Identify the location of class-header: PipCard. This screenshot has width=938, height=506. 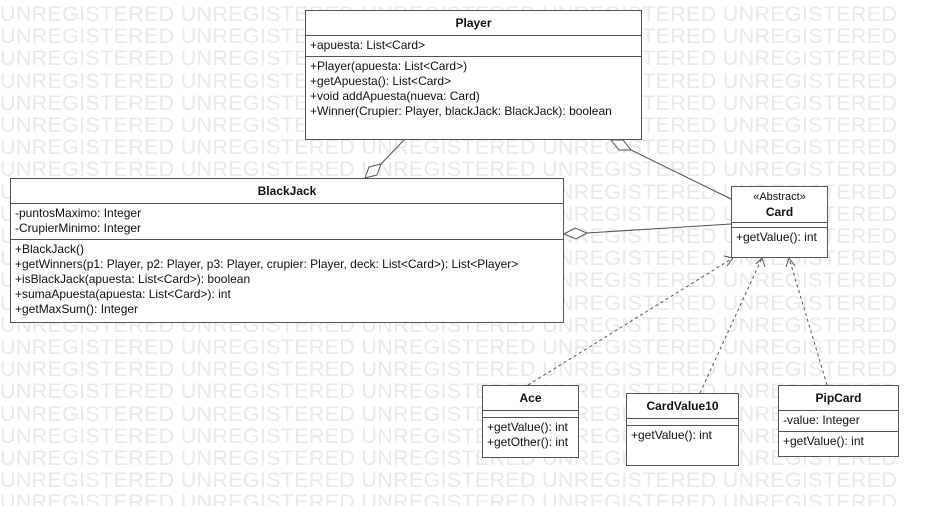
(838, 398).